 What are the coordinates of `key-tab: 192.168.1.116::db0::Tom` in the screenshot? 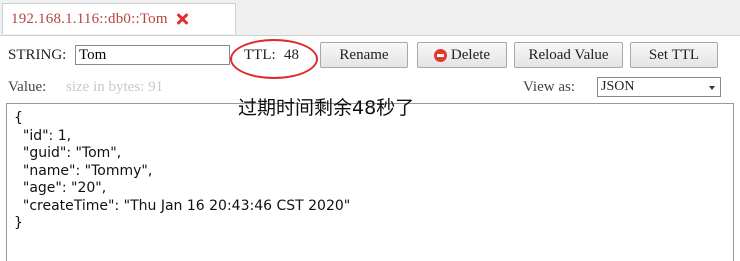 It's located at (119, 18).